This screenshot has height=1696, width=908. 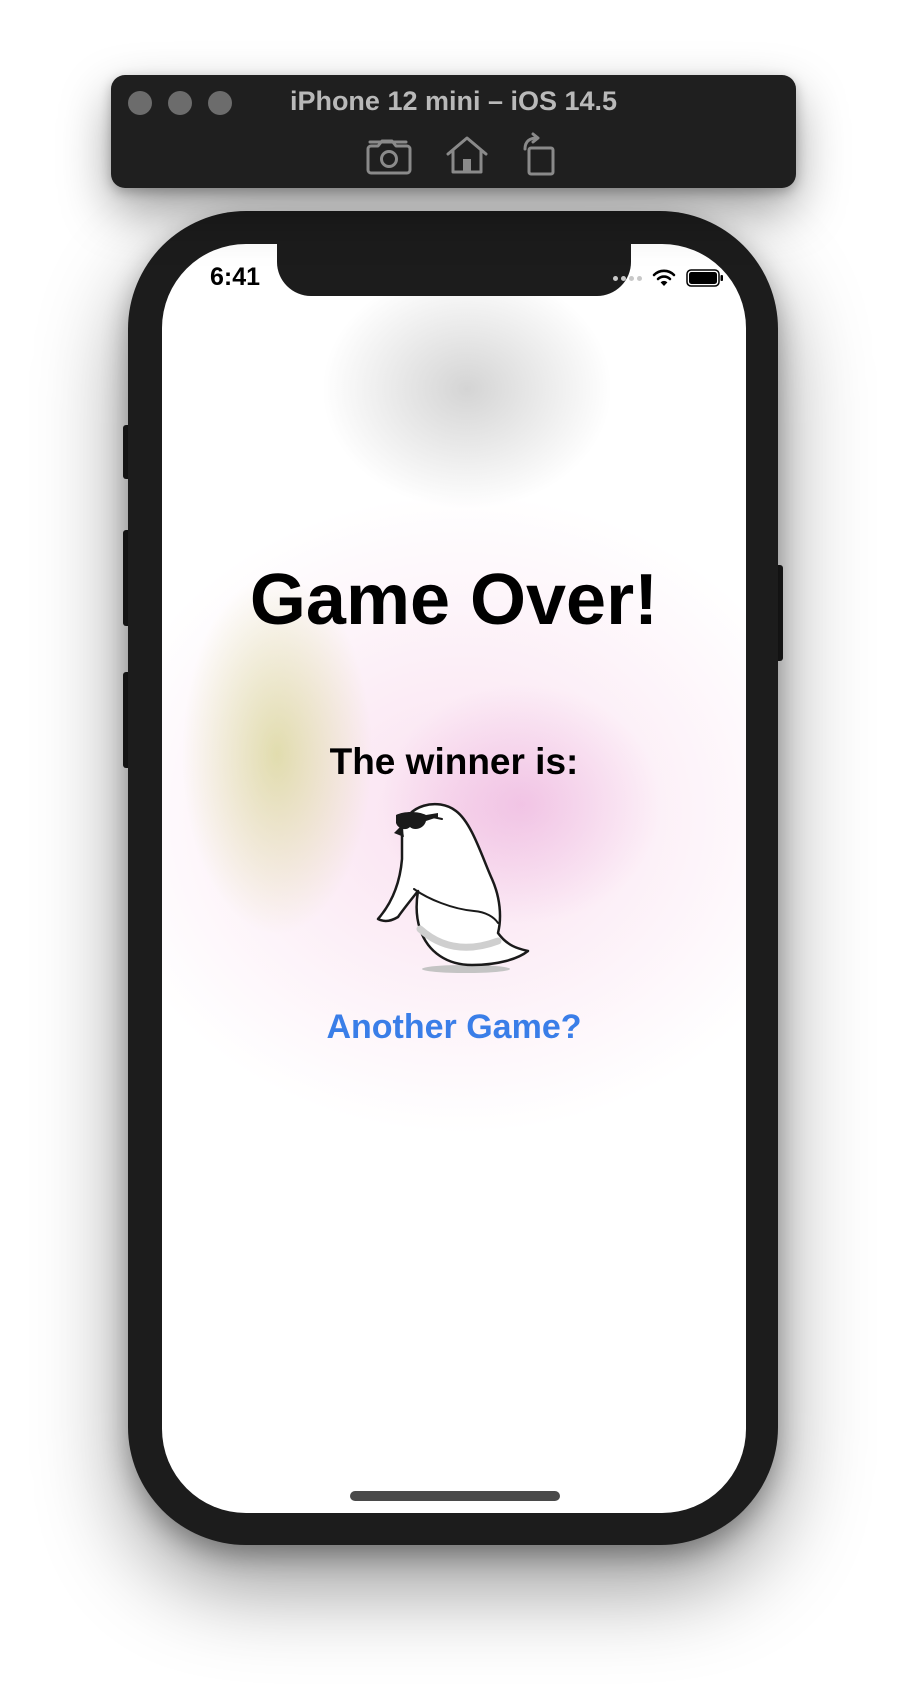 I want to click on screenshot-icon, so click(x=389, y=157).